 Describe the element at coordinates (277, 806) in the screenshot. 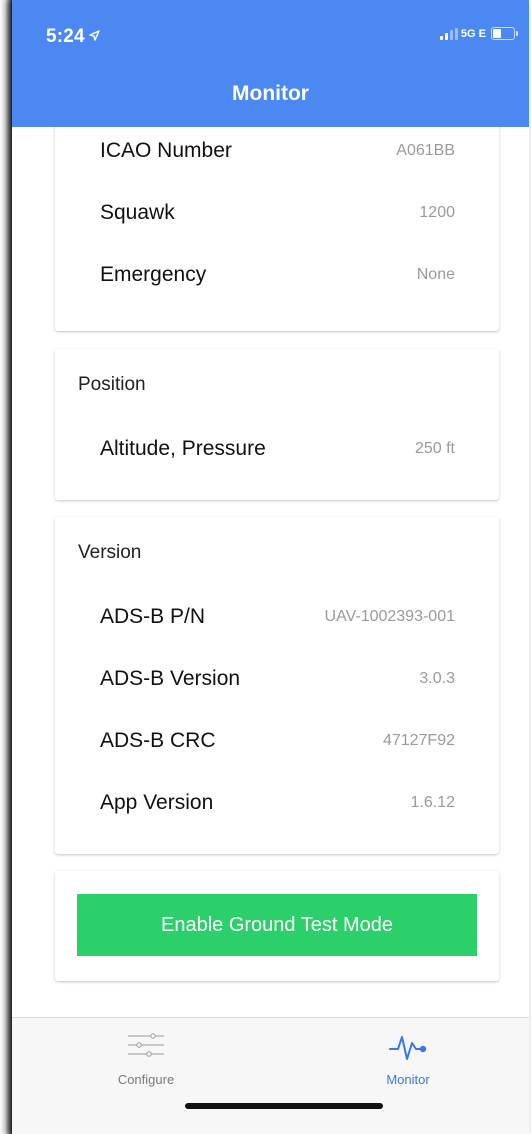

I see `info-row-app-version: App Version 1.6.12` at that location.